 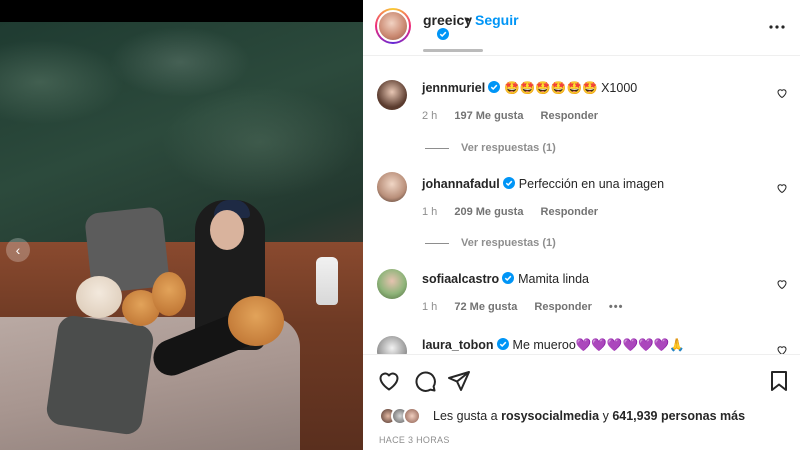 I want to click on likes-prefix: Les gusta a, so click(x=465, y=416).